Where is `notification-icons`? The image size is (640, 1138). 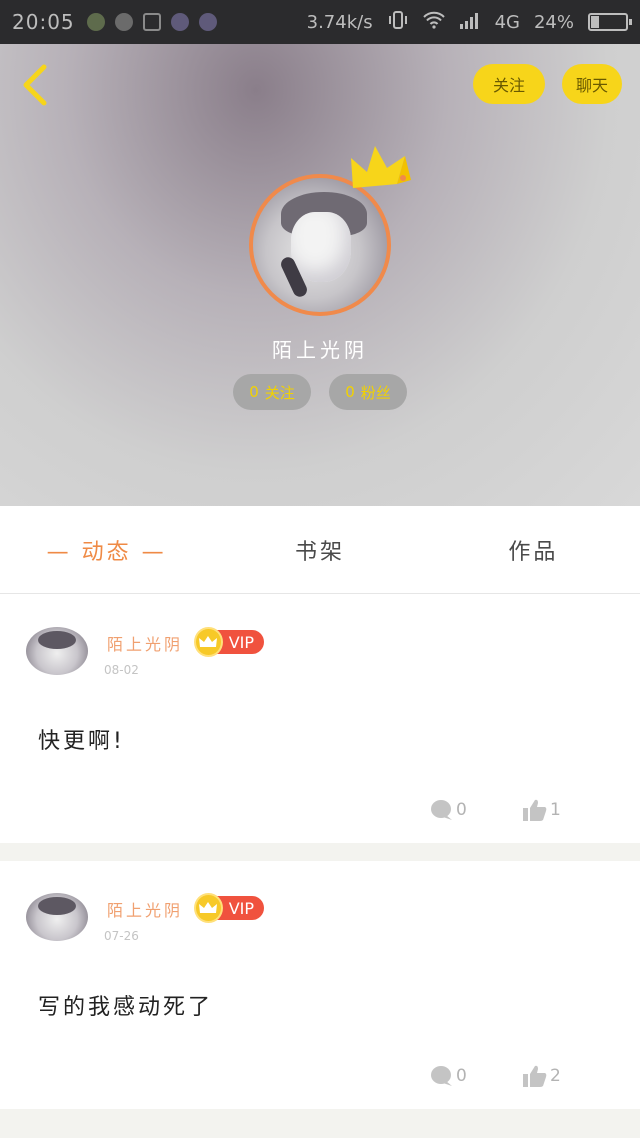 notification-icons is located at coordinates (151, 22).